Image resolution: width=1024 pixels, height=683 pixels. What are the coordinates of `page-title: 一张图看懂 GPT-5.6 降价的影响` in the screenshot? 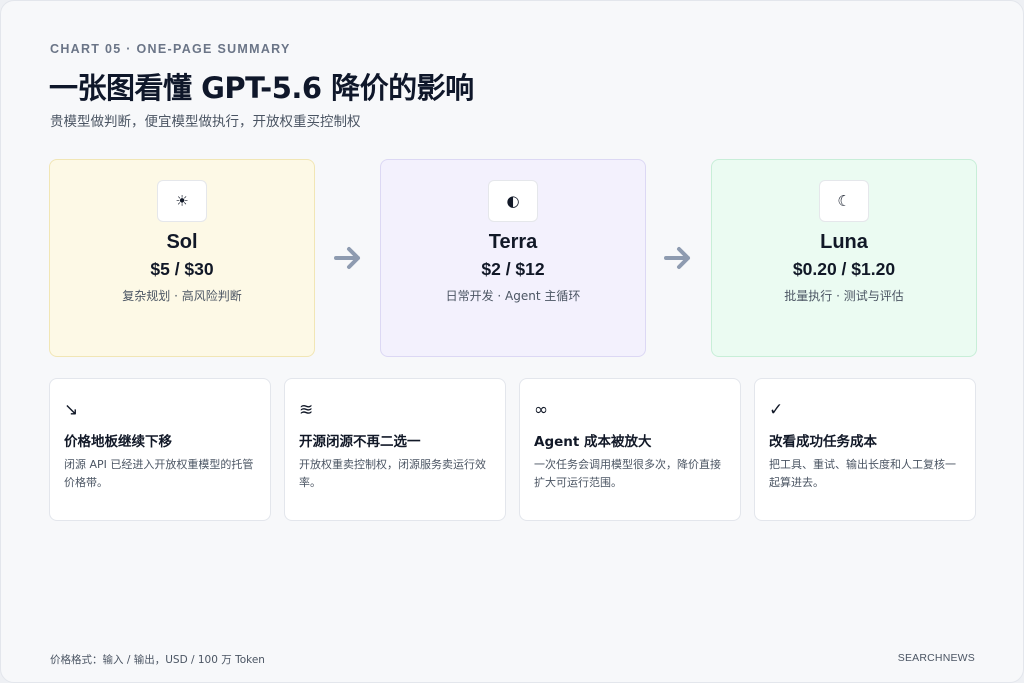 It's located at (261, 88).